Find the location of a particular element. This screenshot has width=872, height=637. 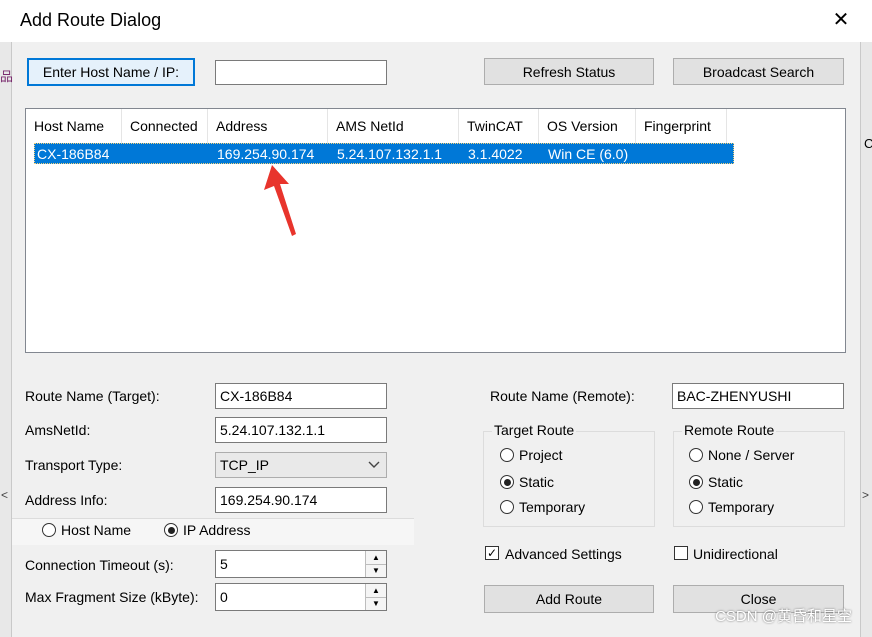

timeout-spinner: ▲ ▼ is located at coordinates (375, 564).